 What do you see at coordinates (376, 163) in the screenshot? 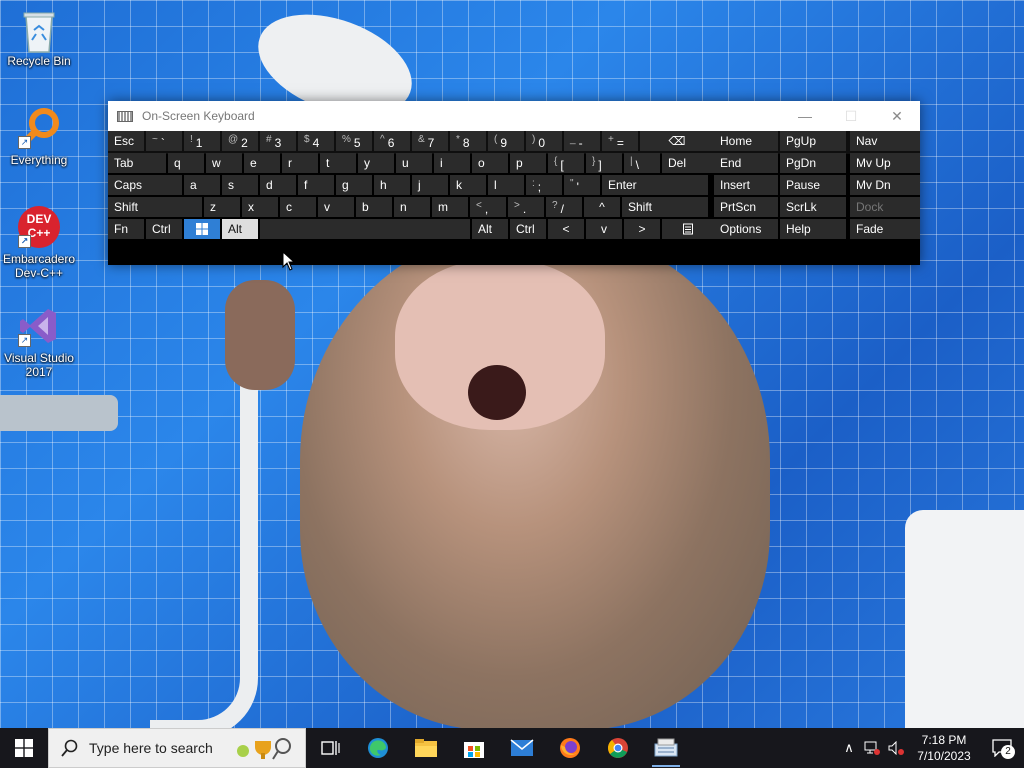
I see `key-y: y` at bounding box center [376, 163].